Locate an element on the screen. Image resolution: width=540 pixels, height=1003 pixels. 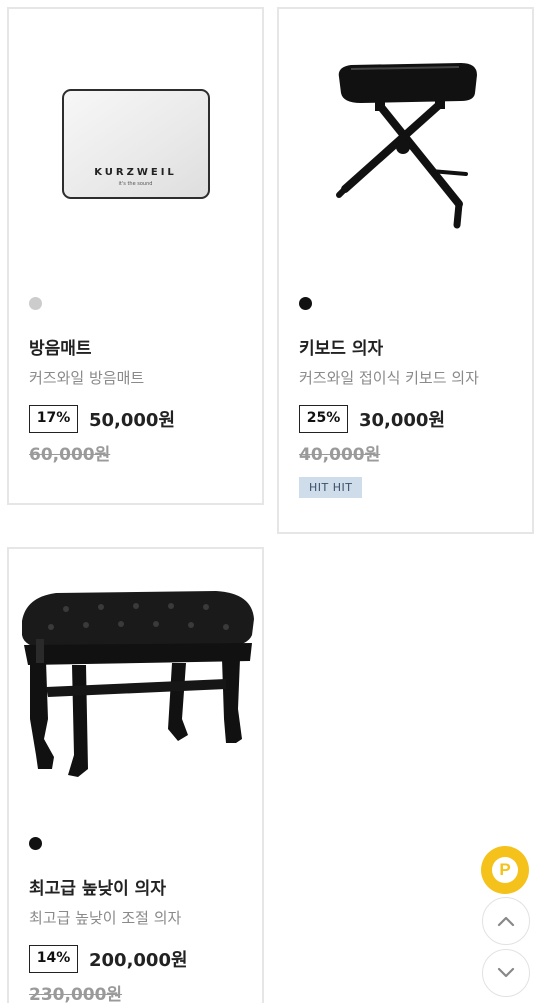
point-button: P is located at coordinates (505, 870).